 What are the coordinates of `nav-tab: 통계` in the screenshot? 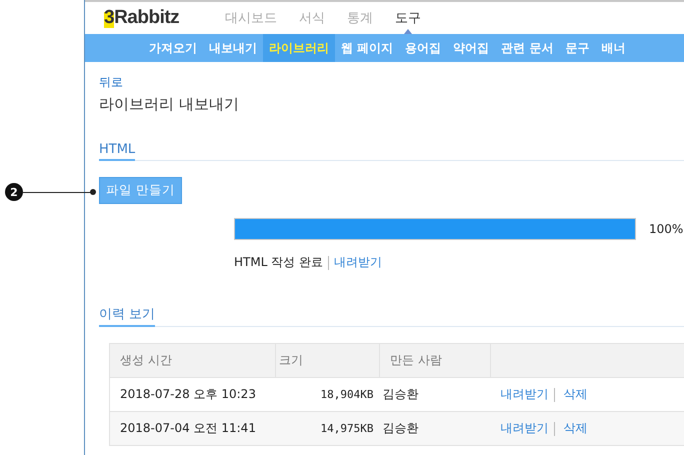 It's located at (360, 18).